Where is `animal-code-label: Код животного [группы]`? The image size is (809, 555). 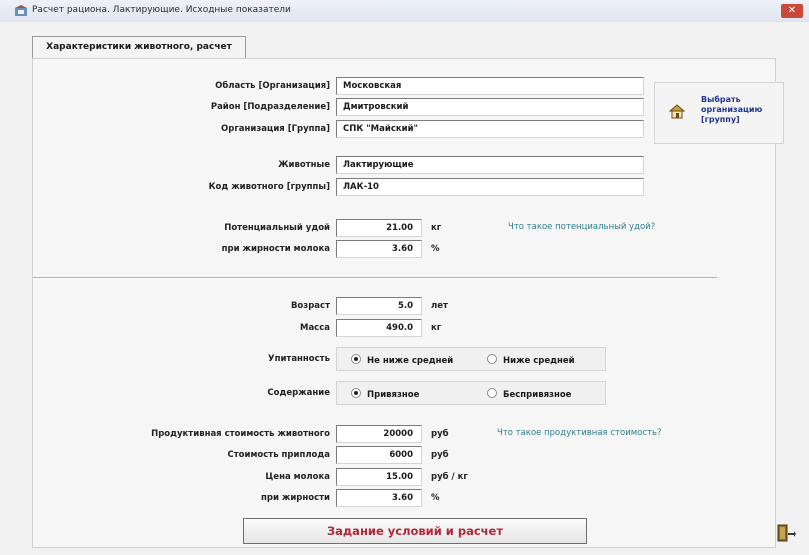 animal-code-label: Код животного [группы] is located at coordinates (269, 187).